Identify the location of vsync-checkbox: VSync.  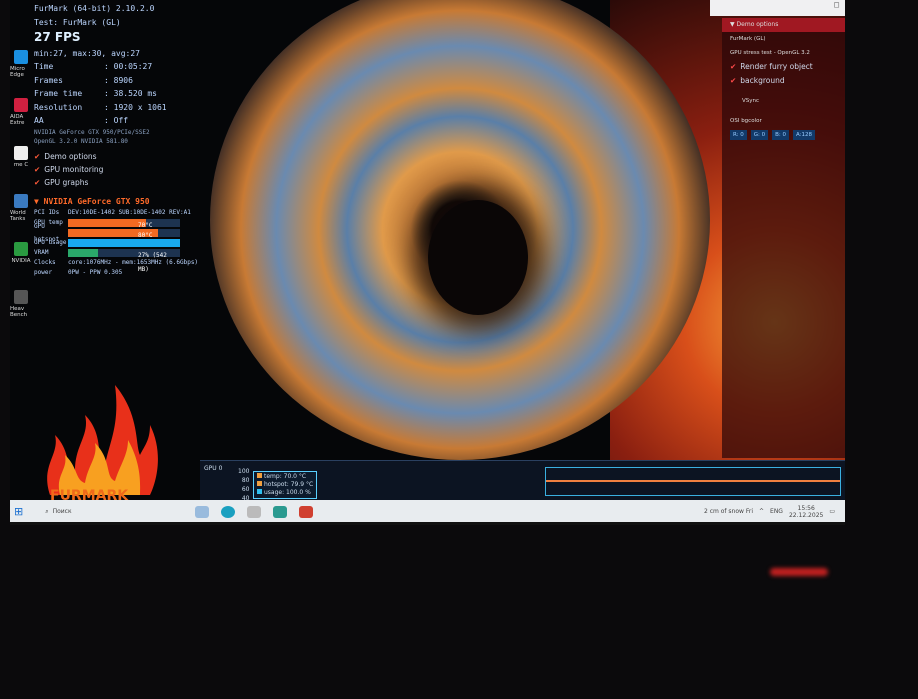
(783, 101).